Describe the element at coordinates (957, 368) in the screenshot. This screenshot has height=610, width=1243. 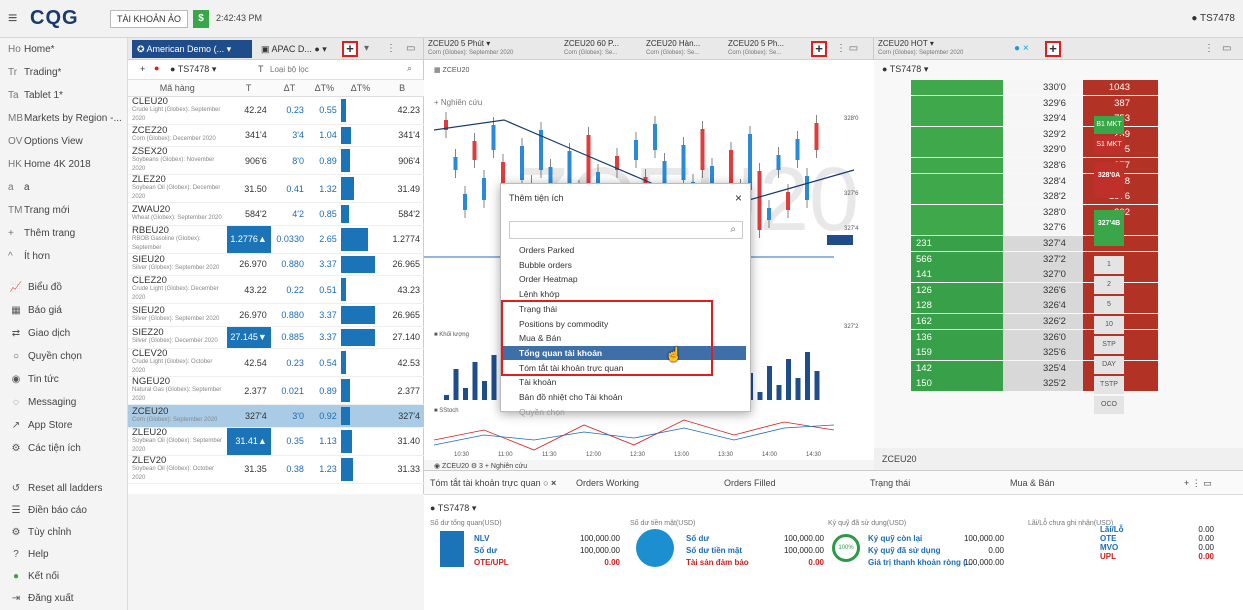
I see `buy-cell: 142` at that location.